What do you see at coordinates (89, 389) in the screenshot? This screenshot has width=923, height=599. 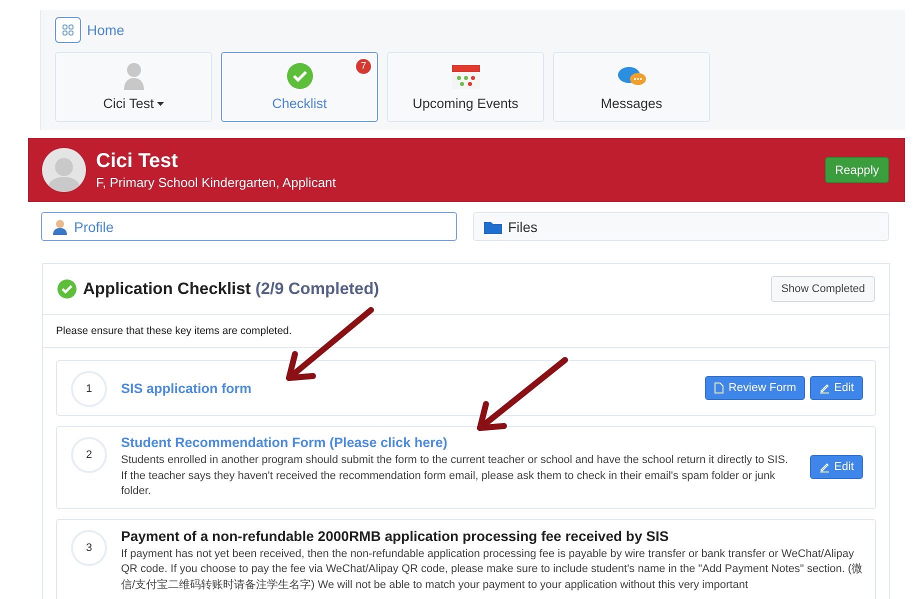 I see `step-number: 1` at bounding box center [89, 389].